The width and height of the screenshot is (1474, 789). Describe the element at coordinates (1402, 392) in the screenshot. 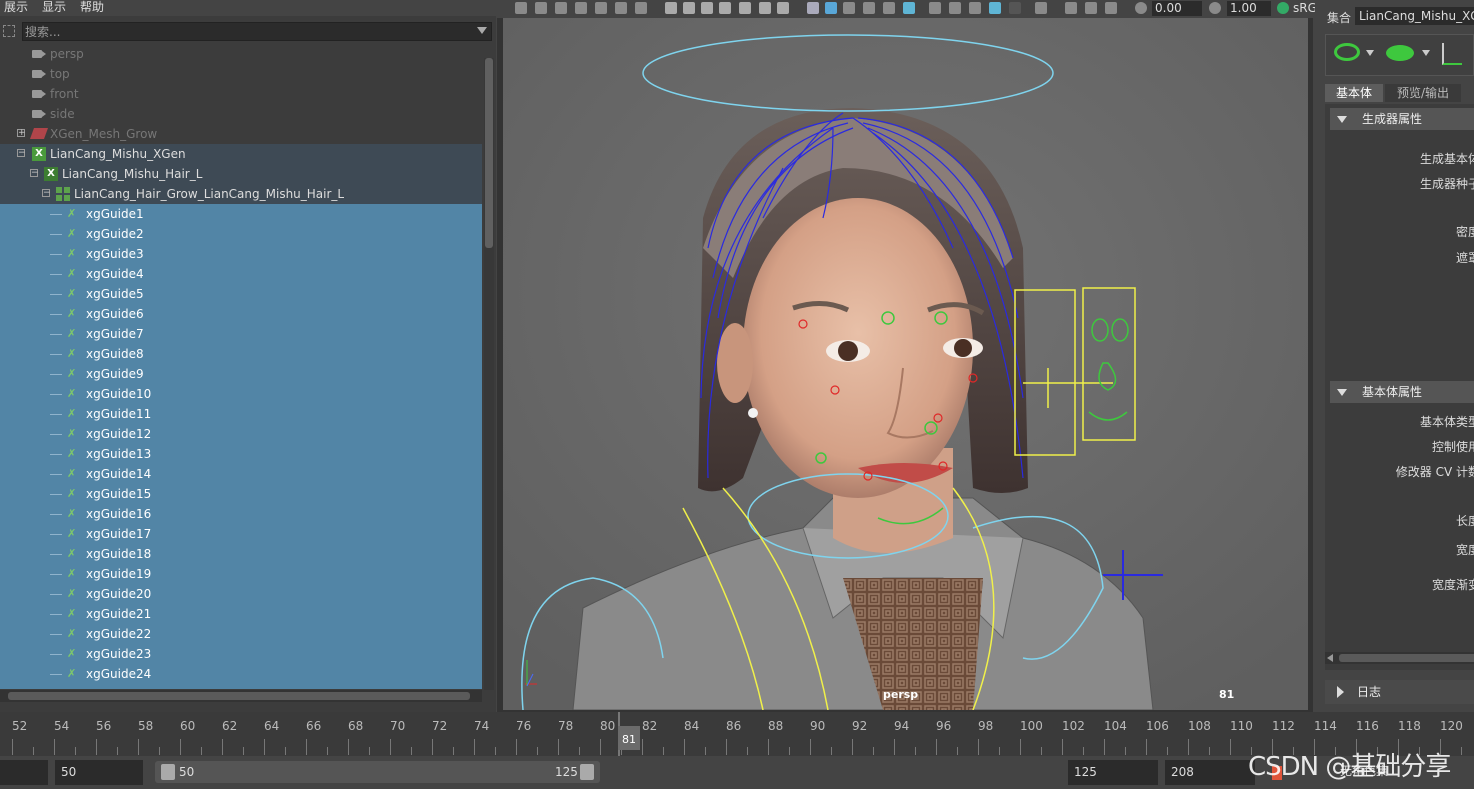

I see `section-primitive-attributes: 基本体属性` at that location.